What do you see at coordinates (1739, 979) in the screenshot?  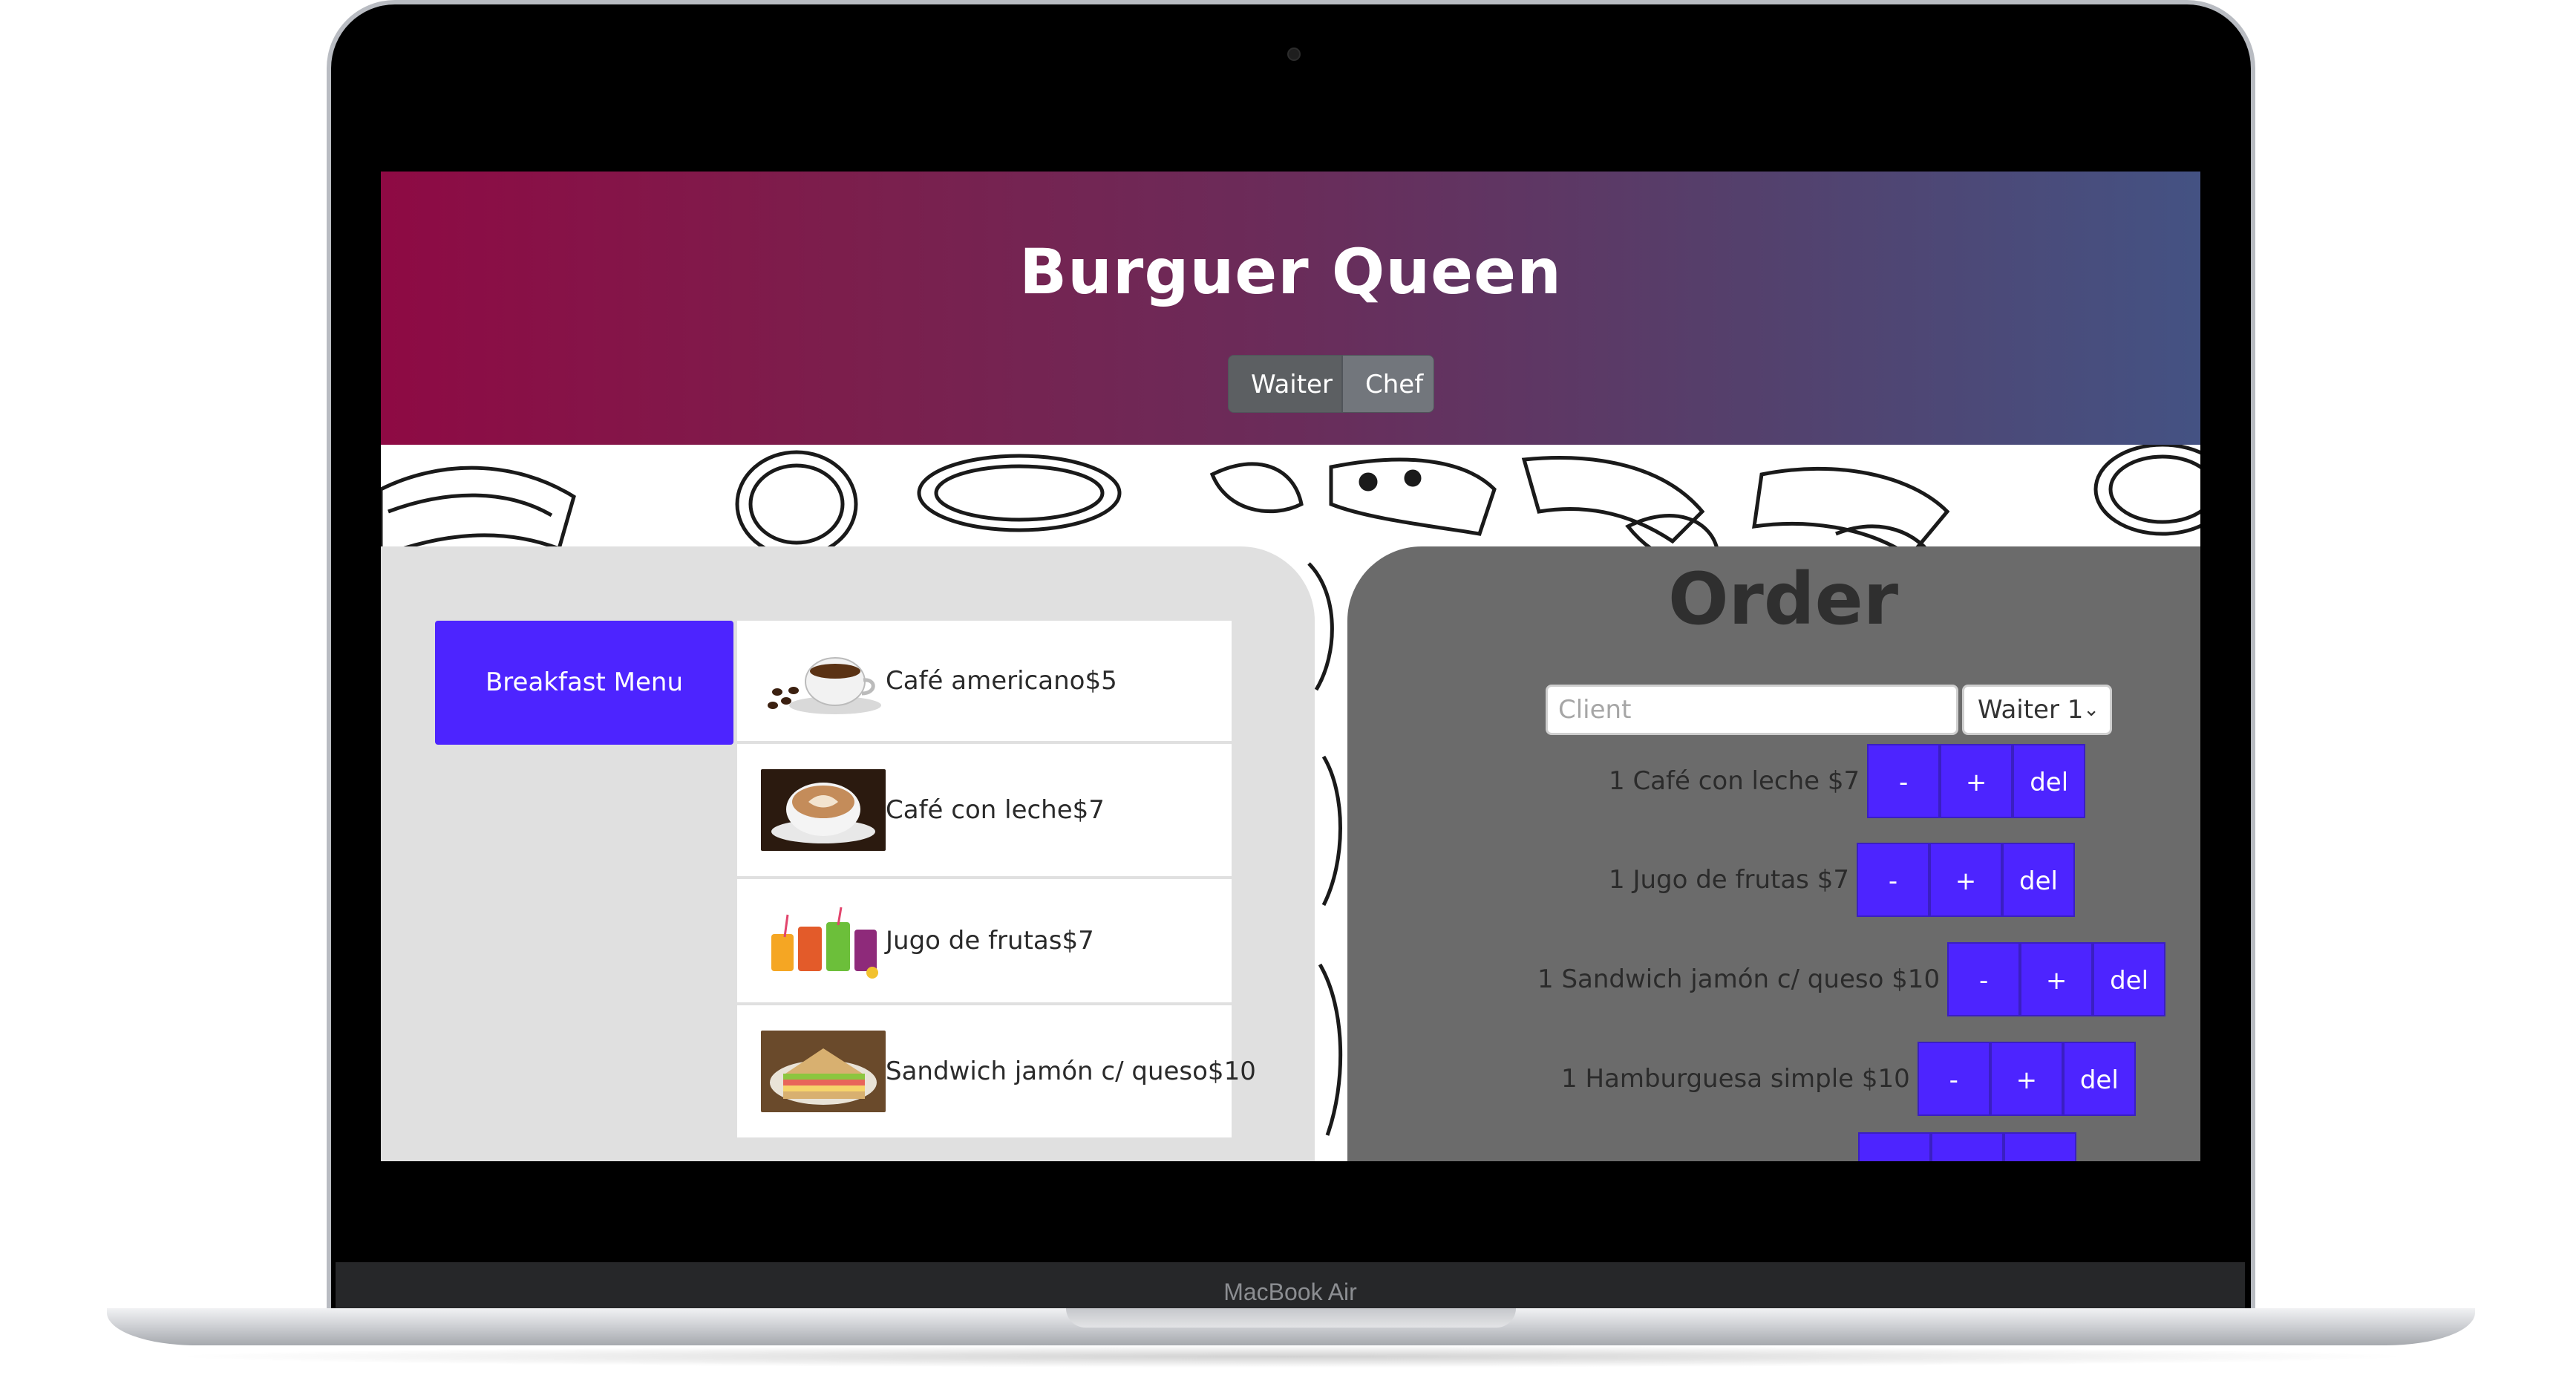 I see `order-line-text: 1 Sandwich jamón c/ queso $10` at bounding box center [1739, 979].